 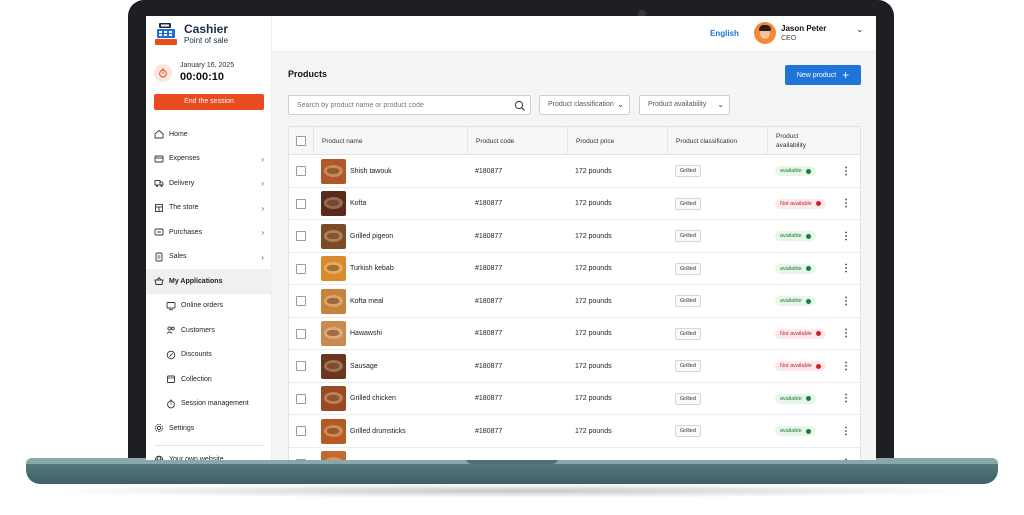 I want to click on product-name: Grilled drumsticks, so click(x=378, y=431).